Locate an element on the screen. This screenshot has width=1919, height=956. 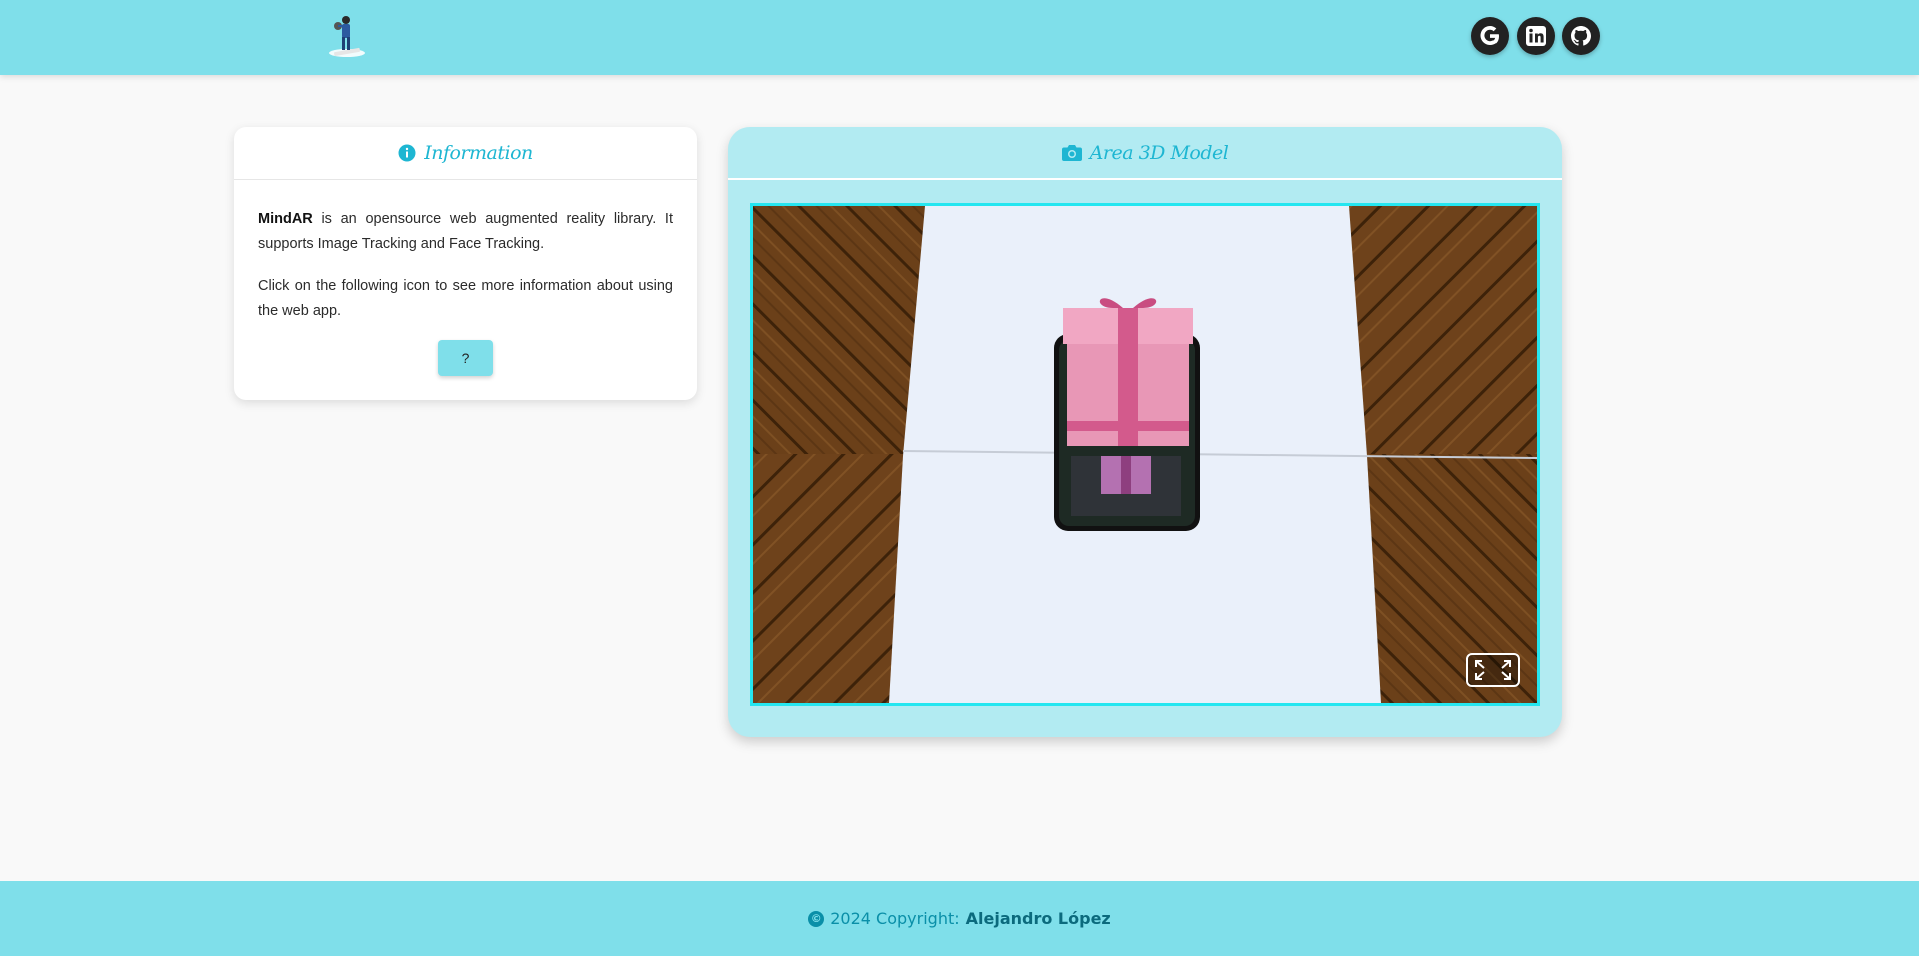
google-icon is located at coordinates (1489, 35).